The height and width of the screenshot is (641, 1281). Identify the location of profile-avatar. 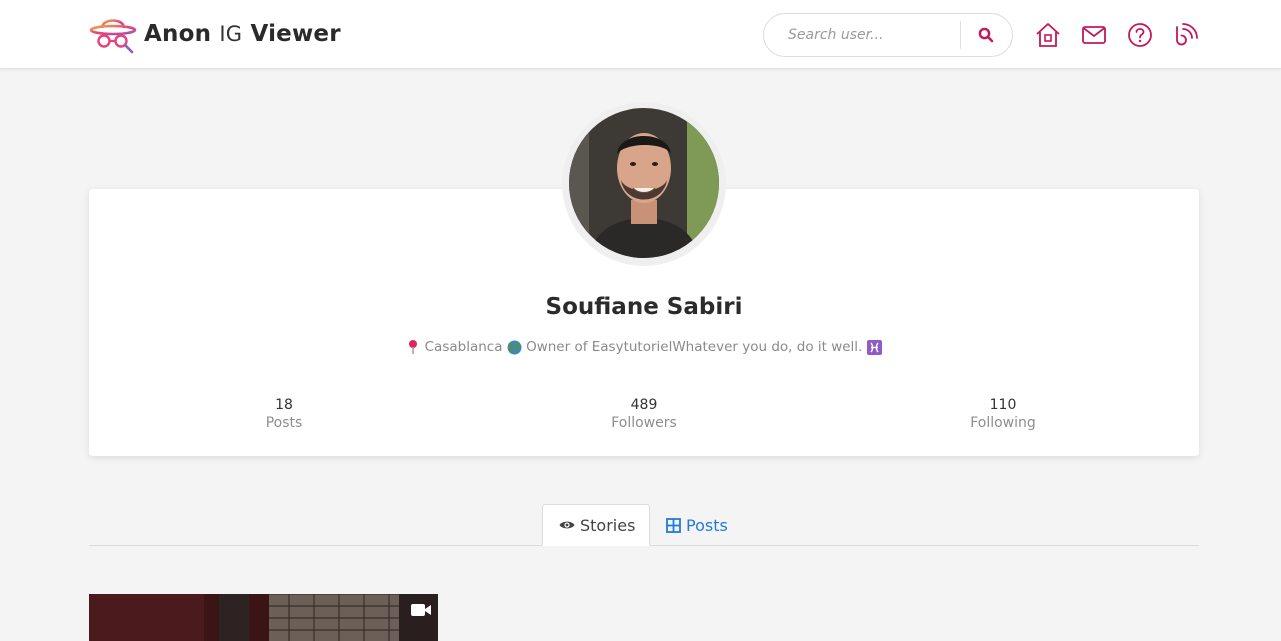
(644, 183).